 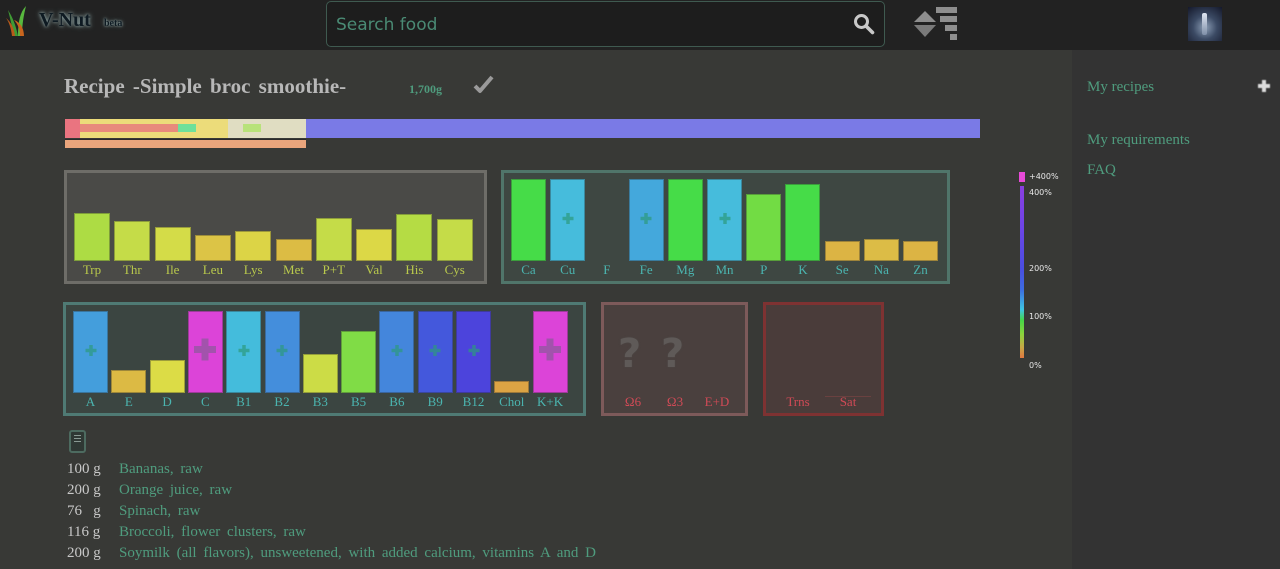 What do you see at coordinates (132, 269) in the screenshot?
I see `nutrient-label: Thr` at bounding box center [132, 269].